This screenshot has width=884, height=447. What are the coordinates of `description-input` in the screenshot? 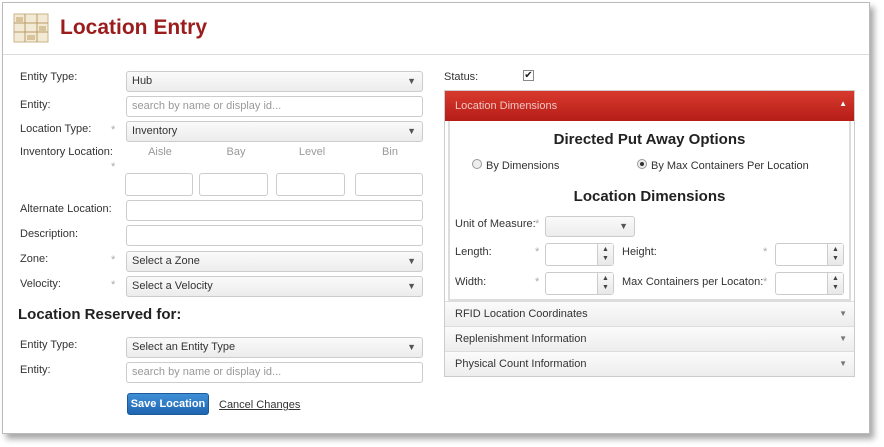 It's located at (274, 235).